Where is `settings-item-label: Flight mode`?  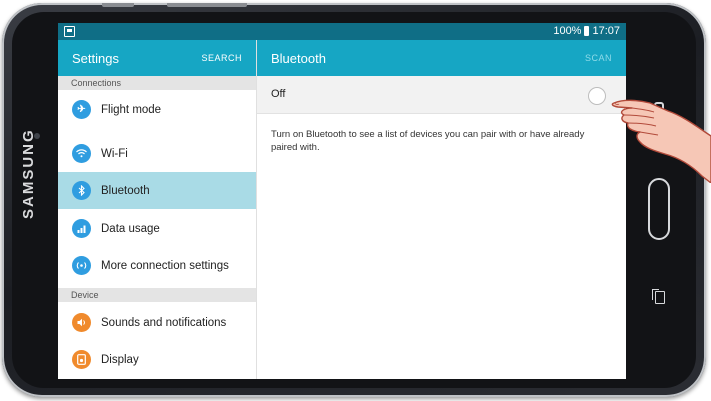 settings-item-label: Flight mode is located at coordinates (131, 109).